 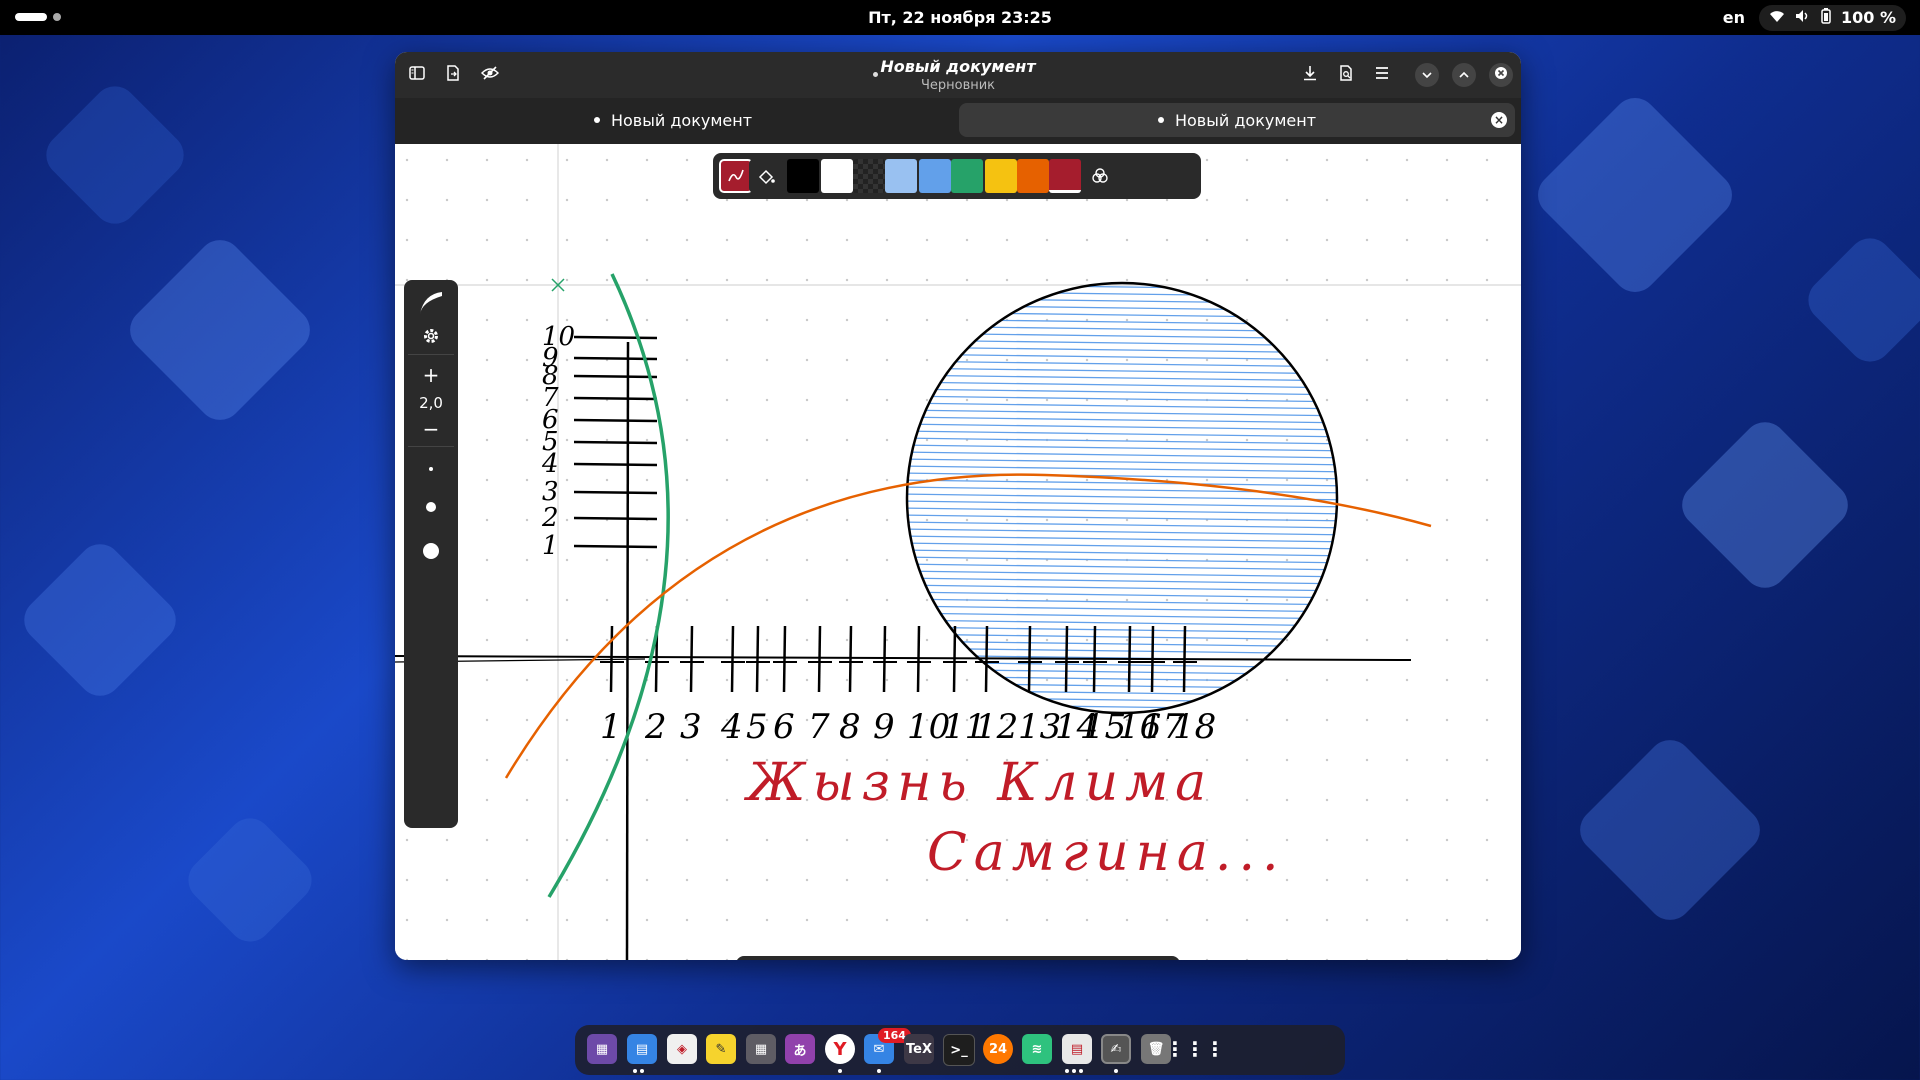 I want to click on save-button, so click(x=1310, y=75).